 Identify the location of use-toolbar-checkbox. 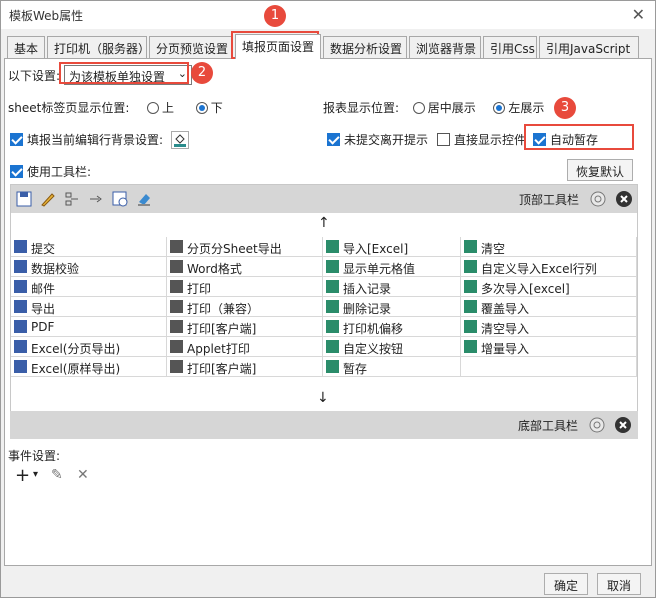
(16, 171).